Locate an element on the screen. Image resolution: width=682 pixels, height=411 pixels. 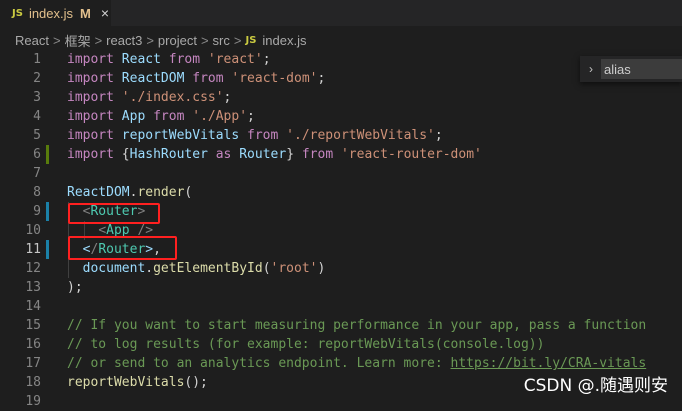
code-token: './App' is located at coordinates (220, 116).